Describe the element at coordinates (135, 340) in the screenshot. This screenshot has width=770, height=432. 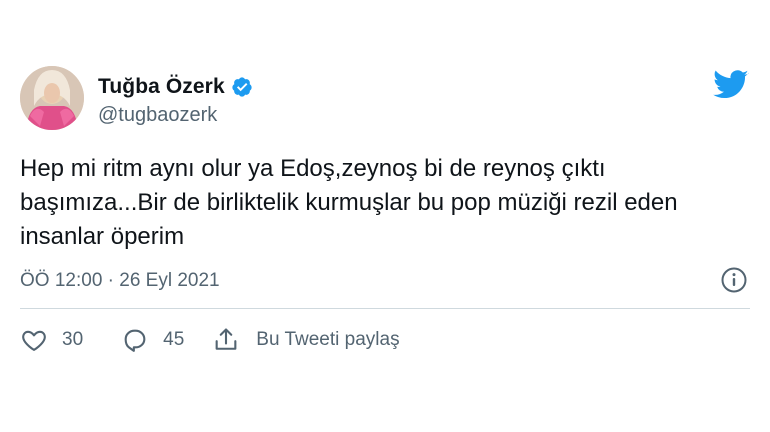
I see `comment-bubble-icon` at that location.